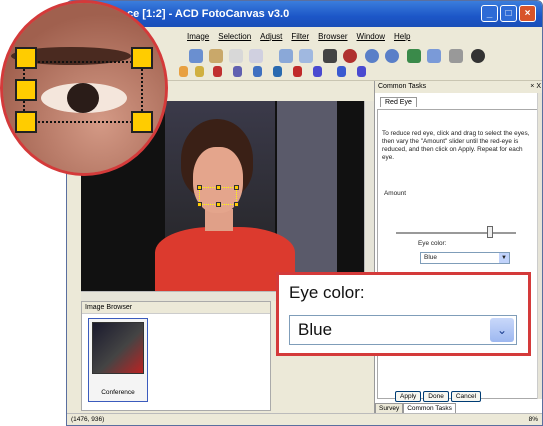 The height and width of the screenshot is (426, 543). I want to click on menu-window: Window, so click(371, 36).